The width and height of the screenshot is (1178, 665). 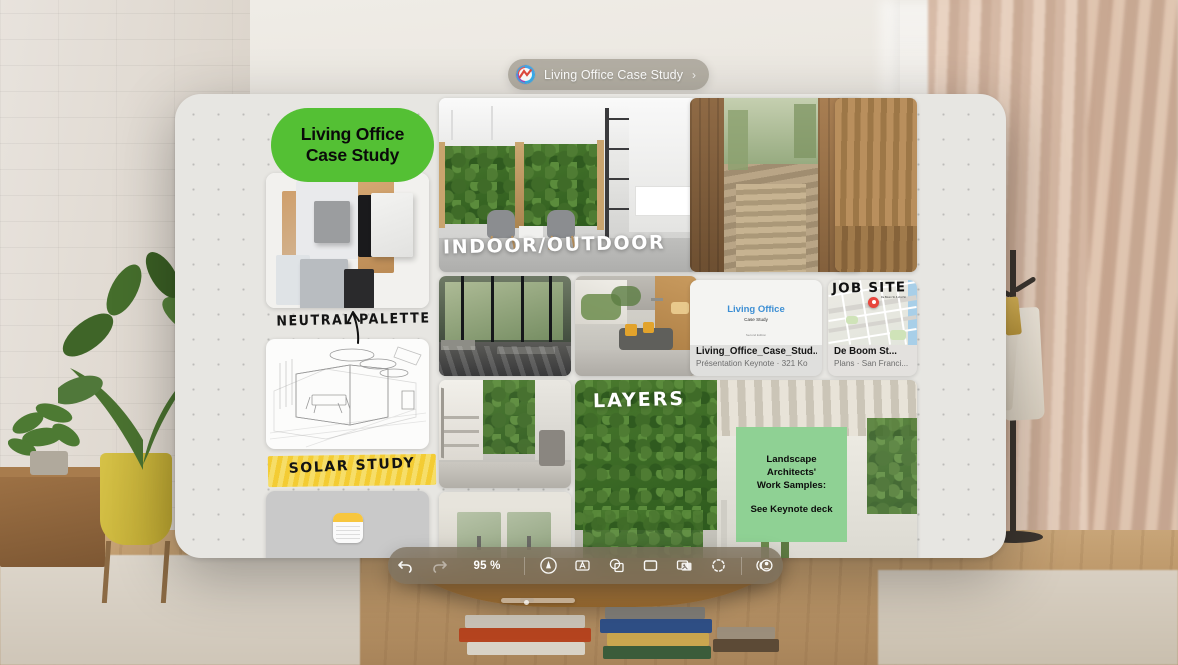 I want to click on sticky-note-icon, so click(x=650, y=565).